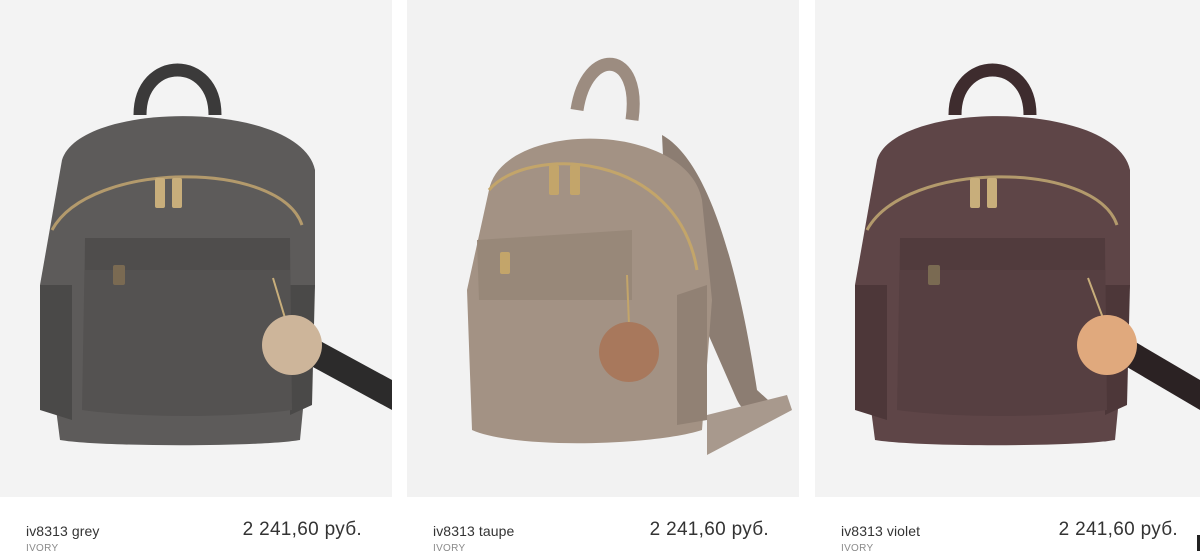 This screenshot has width=1200, height=556. I want to click on product-name: iv8313 taupe, so click(473, 531).